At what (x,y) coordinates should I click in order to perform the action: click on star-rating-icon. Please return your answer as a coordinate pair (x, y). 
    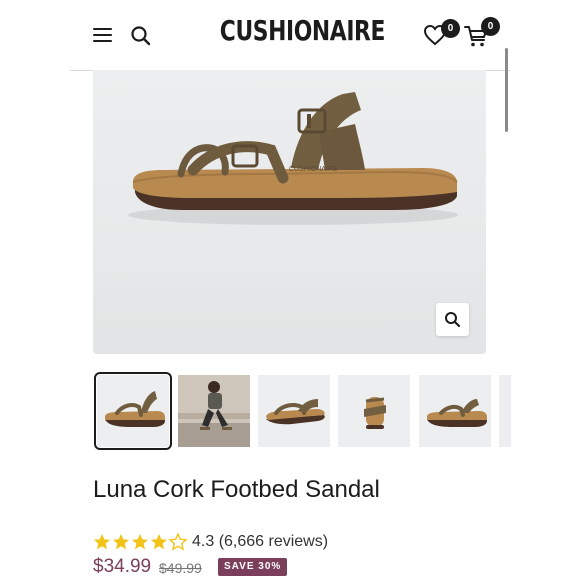
    Looking at the image, I should click on (140, 541).